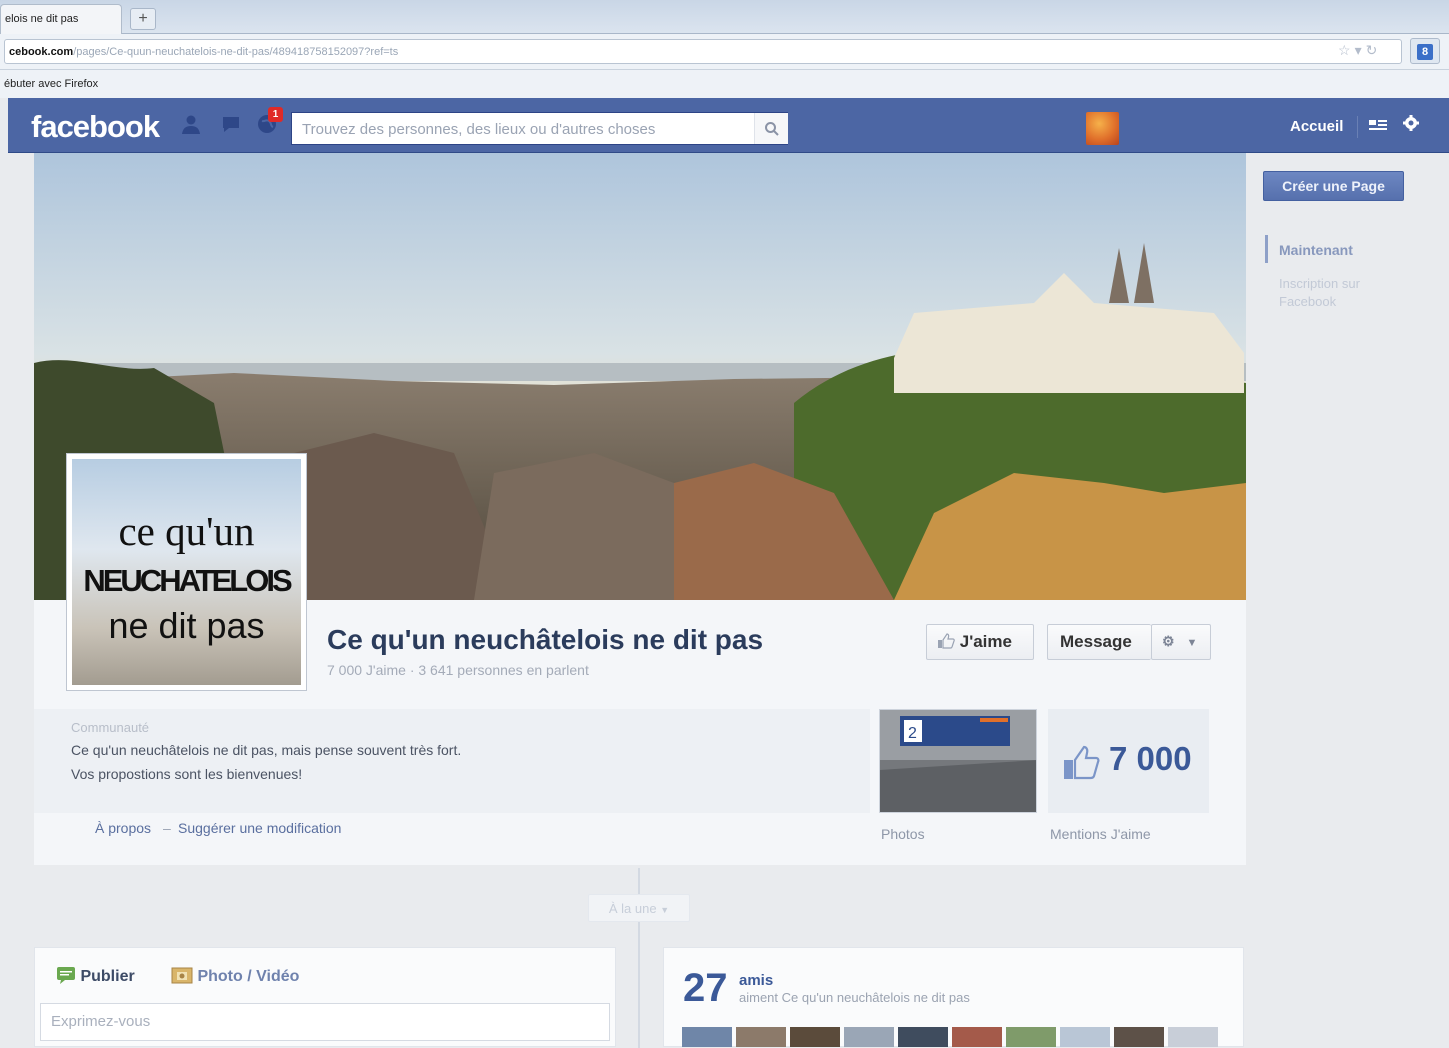  What do you see at coordinates (1266, 249) in the screenshot?
I see `timeline-indicator` at bounding box center [1266, 249].